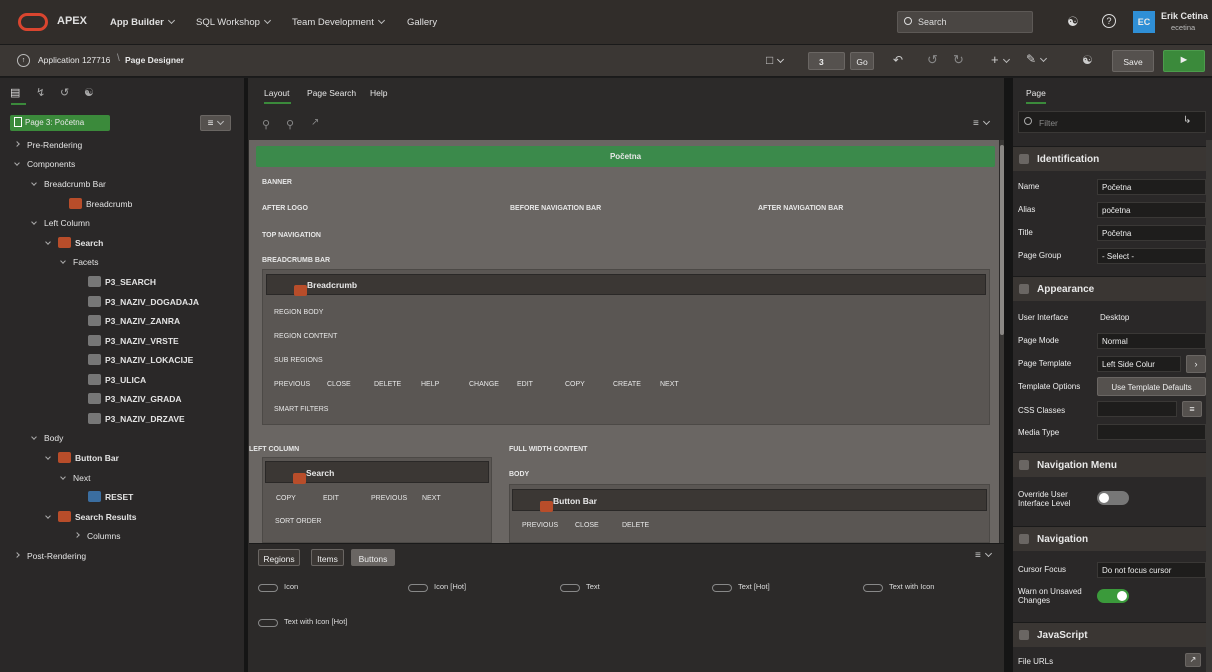 This screenshot has height=672, width=1212. Describe the element at coordinates (233, 22) in the screenshot. I see `nav-sql-workshop: SQL Workshop` at that location.